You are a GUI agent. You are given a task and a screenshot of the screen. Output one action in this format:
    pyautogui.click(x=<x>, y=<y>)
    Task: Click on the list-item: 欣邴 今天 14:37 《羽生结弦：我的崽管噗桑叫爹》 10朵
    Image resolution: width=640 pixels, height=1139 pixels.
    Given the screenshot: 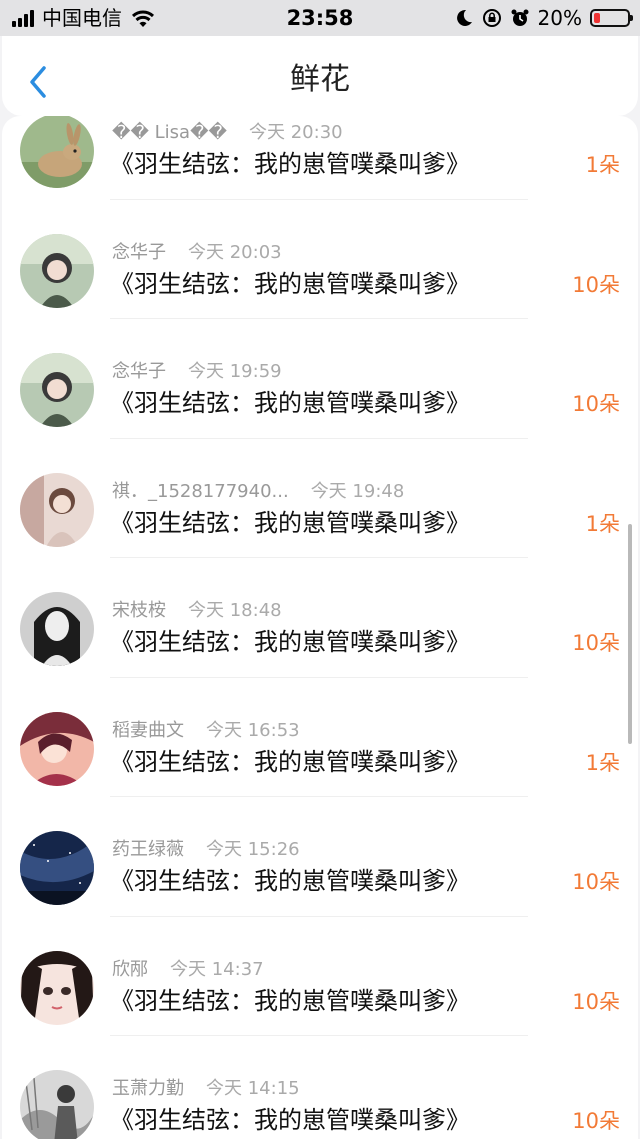 What is the action you would take?
    pyautogui.click(x=320, y=976)
    